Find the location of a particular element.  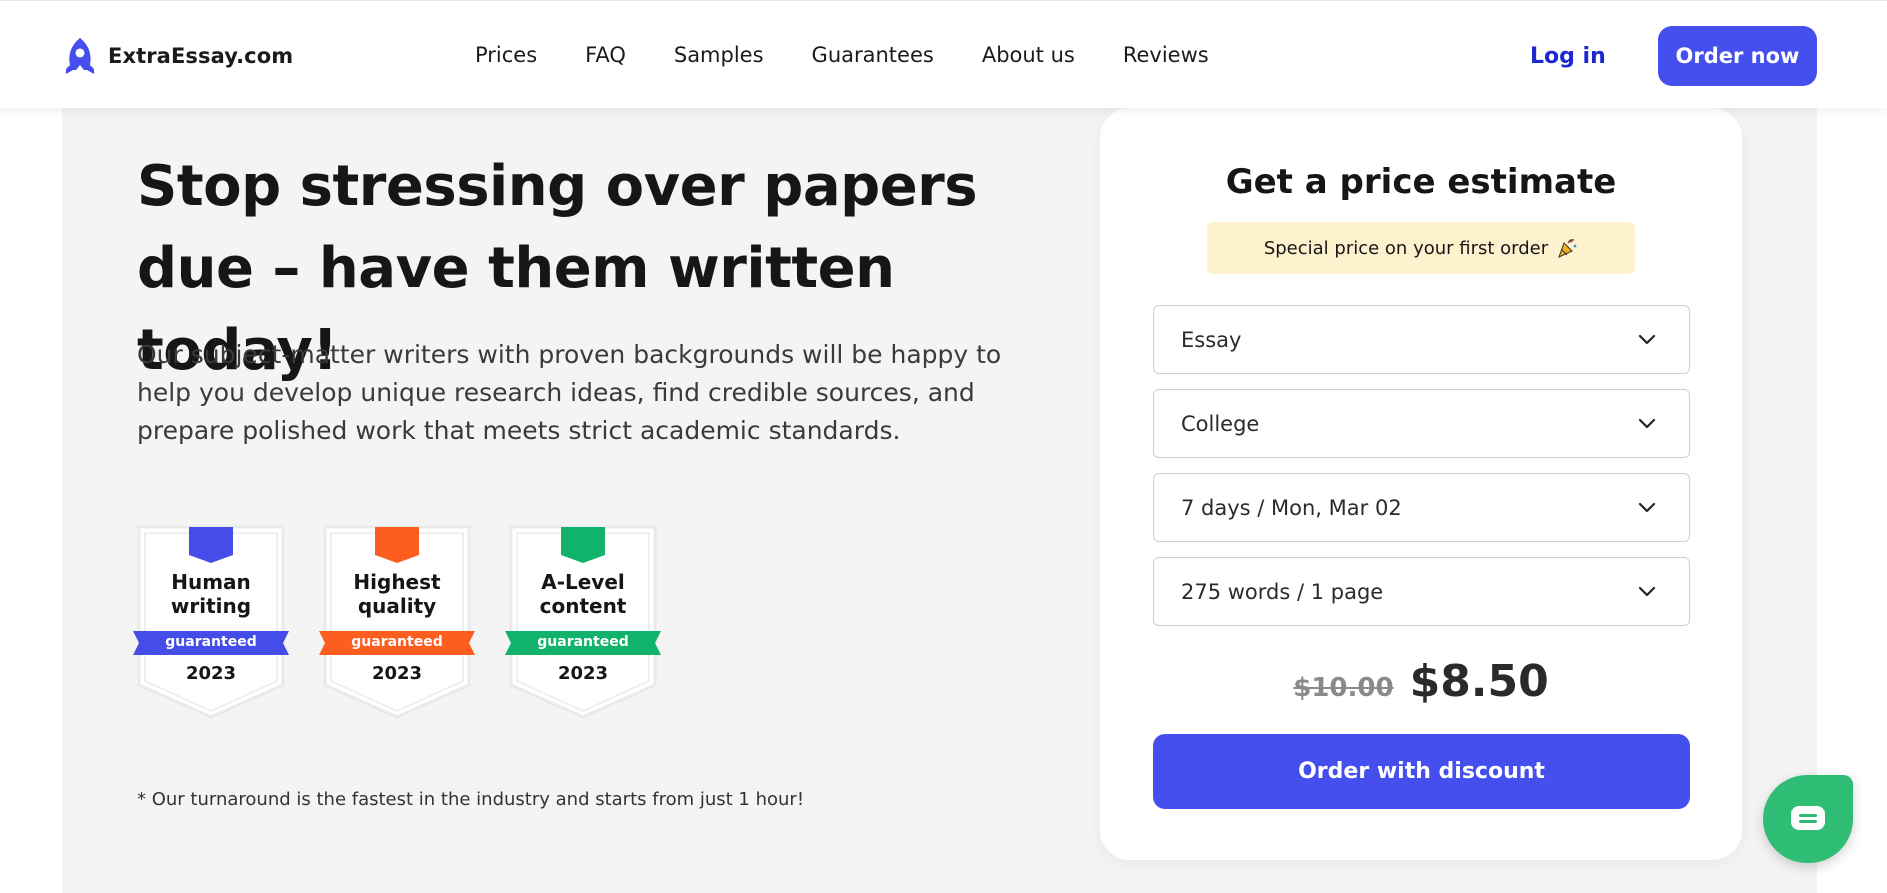

paper-type-value: Essay is located at coordinates (1211, 339).